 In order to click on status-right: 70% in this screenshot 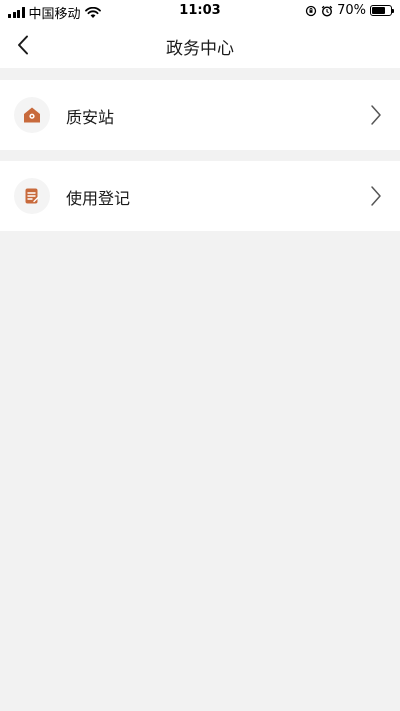, I will do `click(349, 10)`.